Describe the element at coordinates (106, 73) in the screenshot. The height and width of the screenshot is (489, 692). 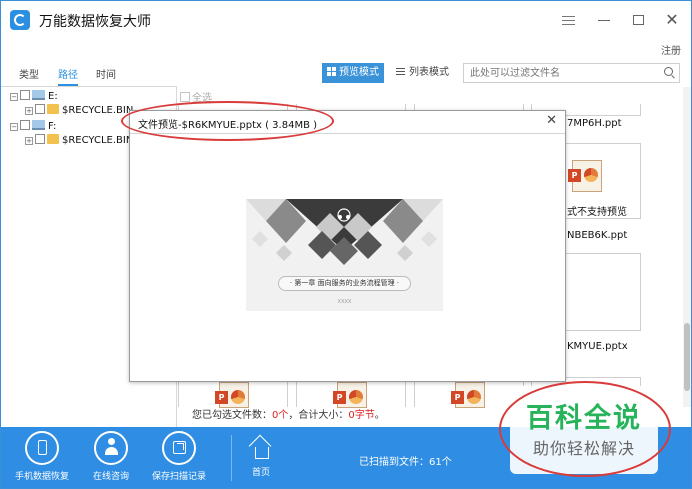
I see `tab-time: 时间` at that location.